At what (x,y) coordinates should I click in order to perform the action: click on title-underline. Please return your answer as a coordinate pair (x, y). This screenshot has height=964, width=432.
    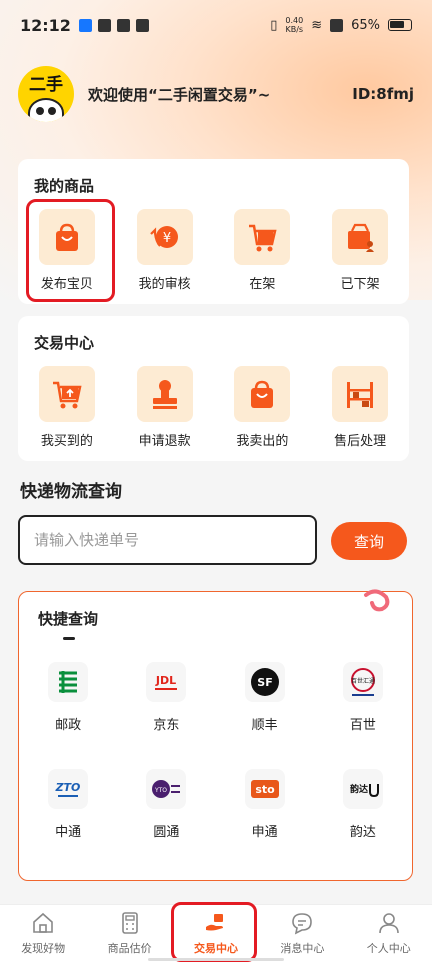
    Looking at the image, I should click on (69, 638).